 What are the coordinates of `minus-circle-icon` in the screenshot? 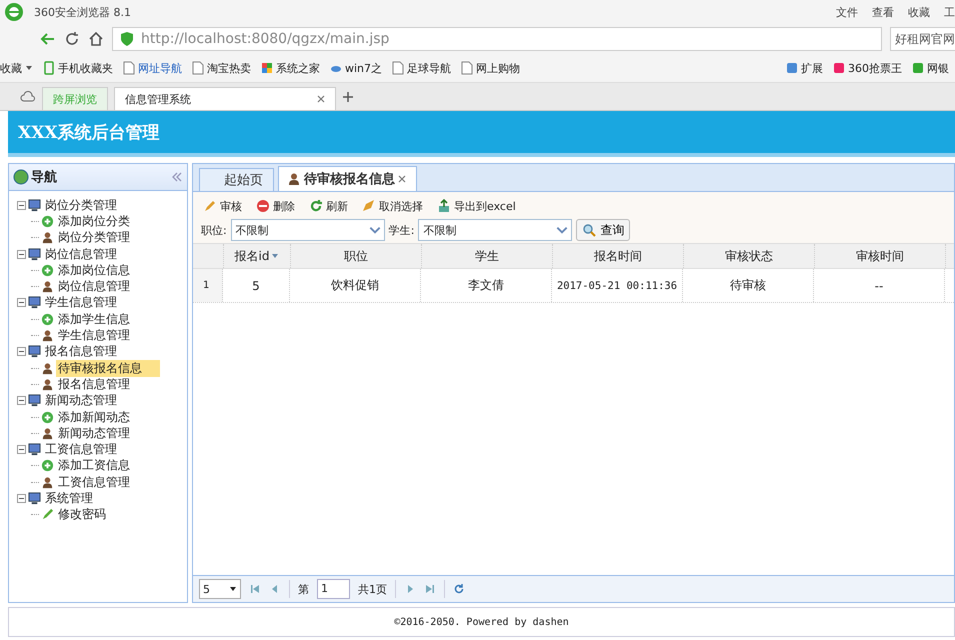 It's located at (263, 206).